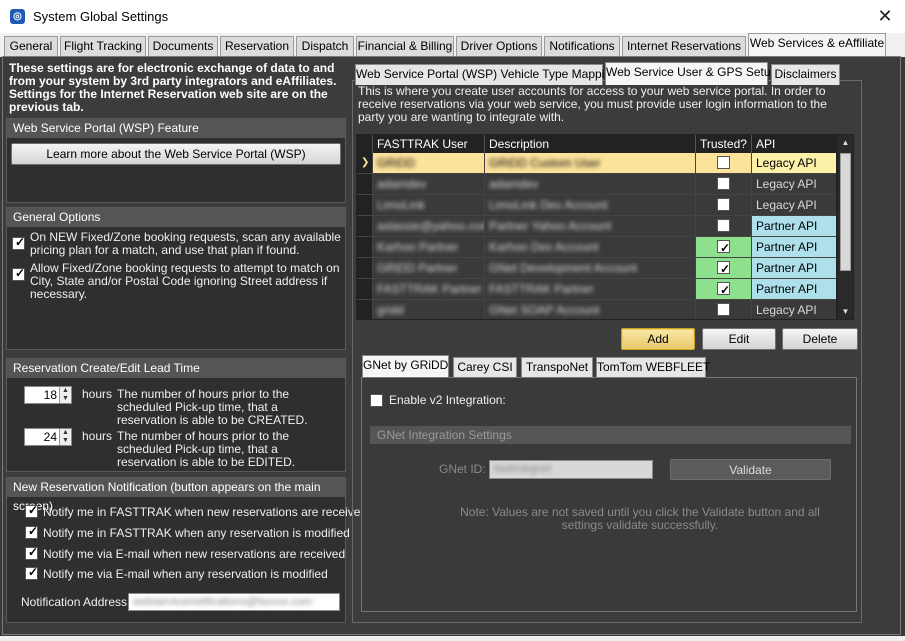 Image resolution: width=905 pixels, height=641 pixels. Describe the element at coordinates (103, 46) in the screenshot. I see `tab-flight-tracking: Flight Tracking` at that location.